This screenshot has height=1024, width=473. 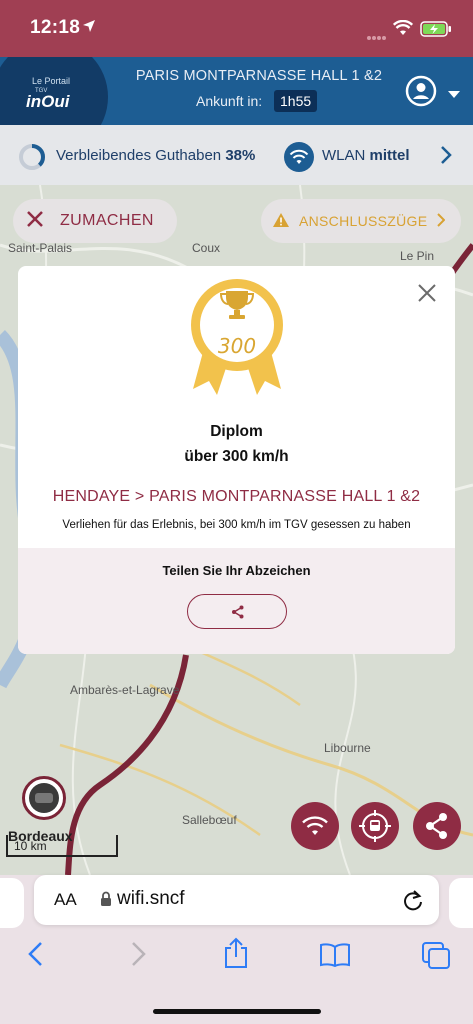 What do you see at coordinates (236, 570) in the screenshot?
I see `share-title: Teilen Sie Ihr Abzeichen` at bounding box center [236, 570].